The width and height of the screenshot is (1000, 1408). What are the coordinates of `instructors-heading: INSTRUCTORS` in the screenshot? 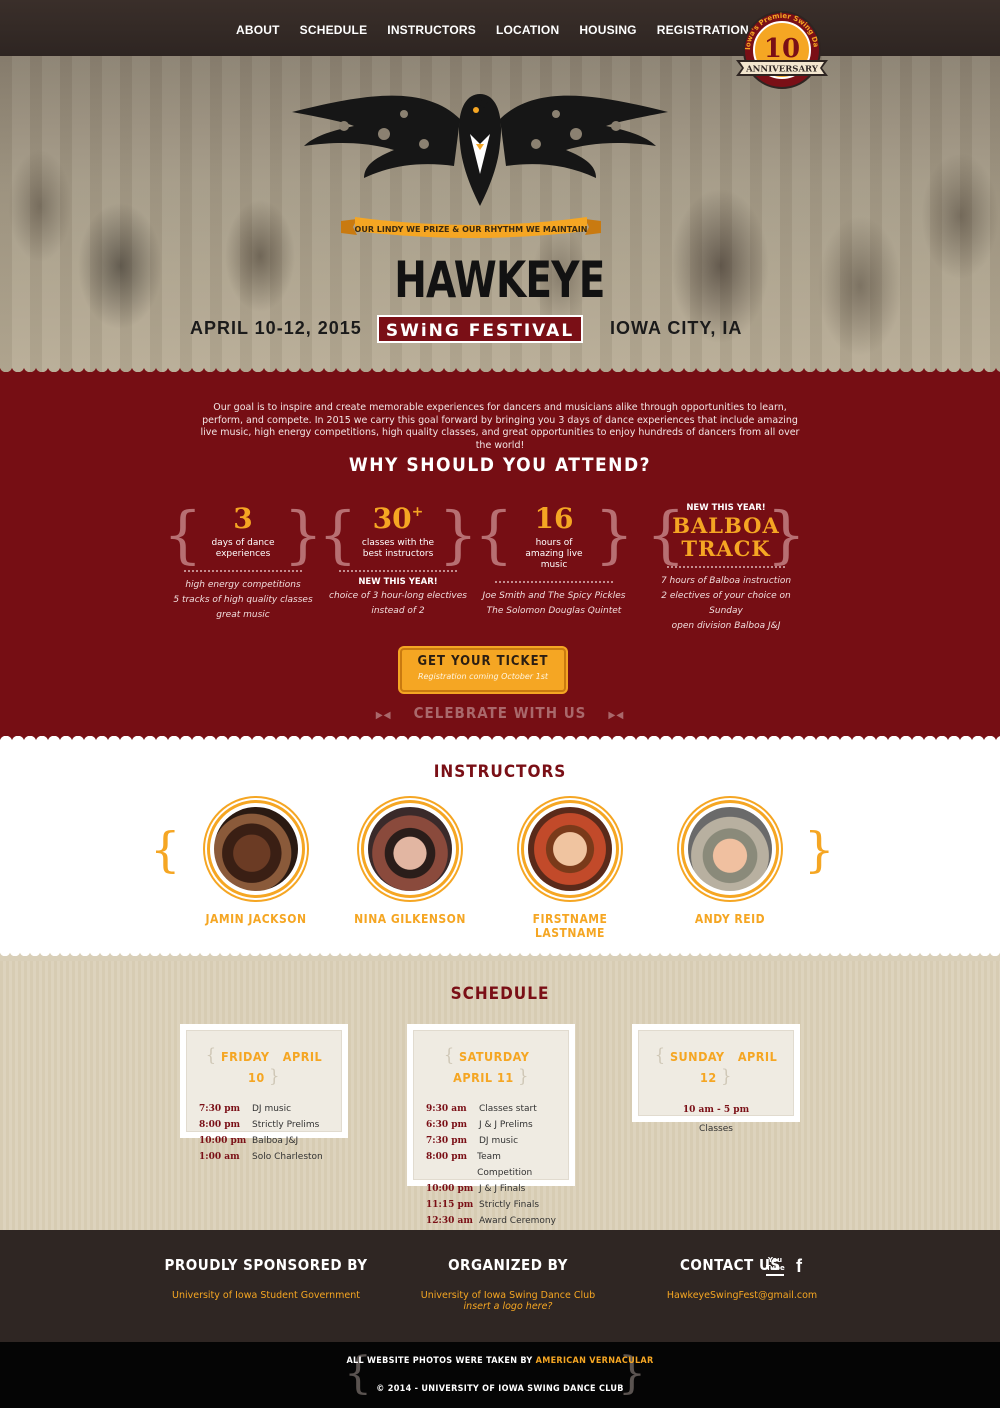 It's located at (500, 772).